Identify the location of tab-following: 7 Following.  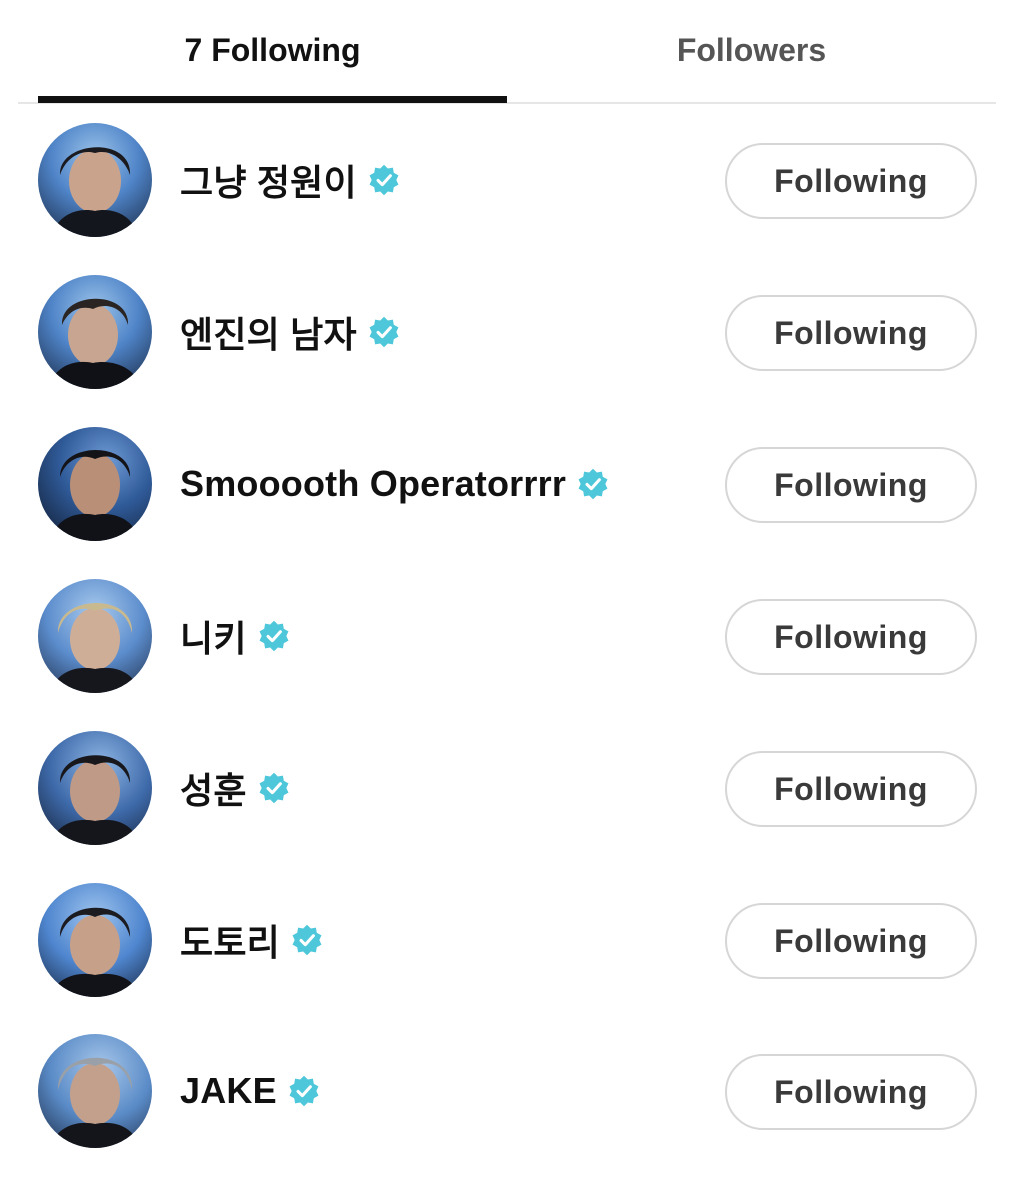
(272, 52).